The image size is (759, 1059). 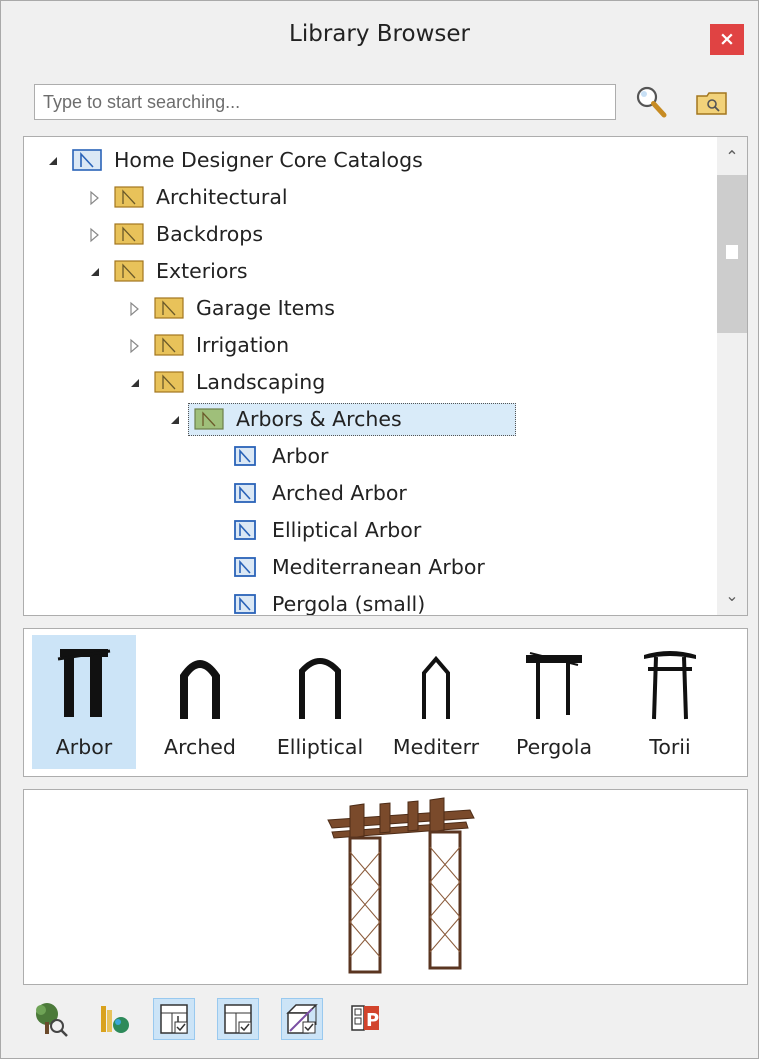 I want to click on bottom-toolbar: P, so click(x=385, y=1021).